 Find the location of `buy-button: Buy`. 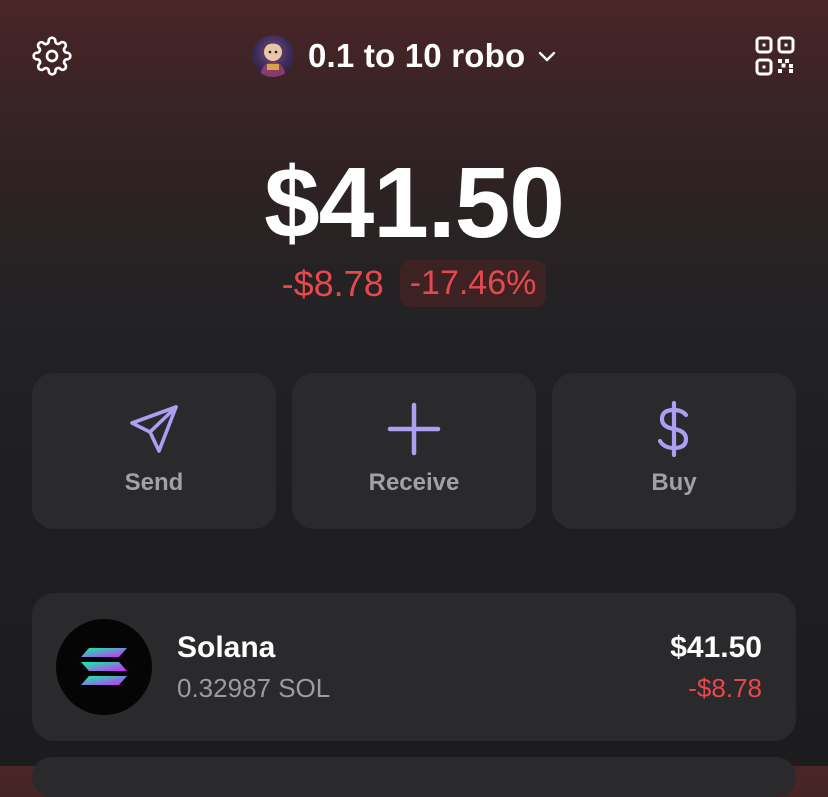

buy-button: Buy is located at coordinates (674, 451).